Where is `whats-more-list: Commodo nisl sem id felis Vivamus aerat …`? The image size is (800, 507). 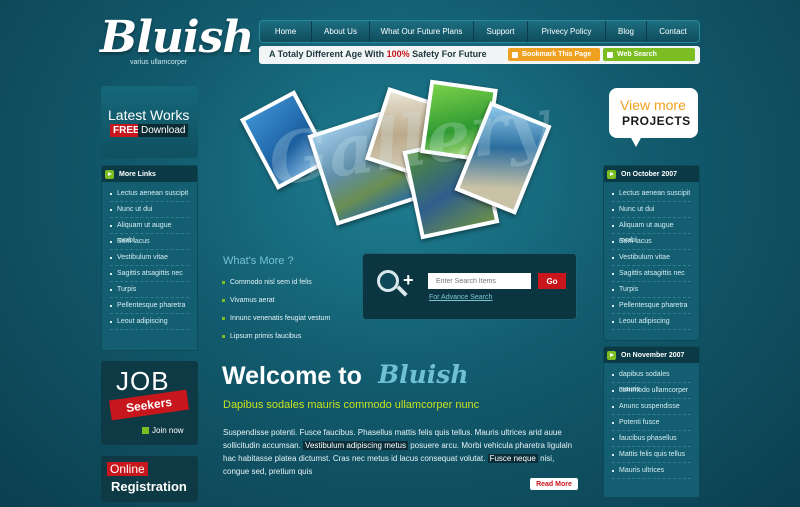 whats-more-list: Commodo nisl sem id felis Vivamus aerat … is located at coordinates (276, 315).